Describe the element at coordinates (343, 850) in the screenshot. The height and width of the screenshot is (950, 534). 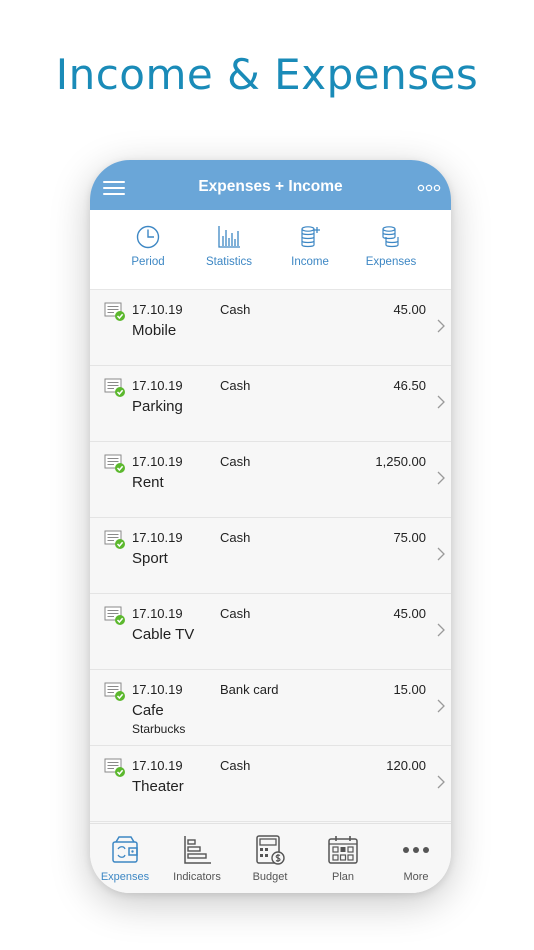
I see `calendar-icon` at that location.